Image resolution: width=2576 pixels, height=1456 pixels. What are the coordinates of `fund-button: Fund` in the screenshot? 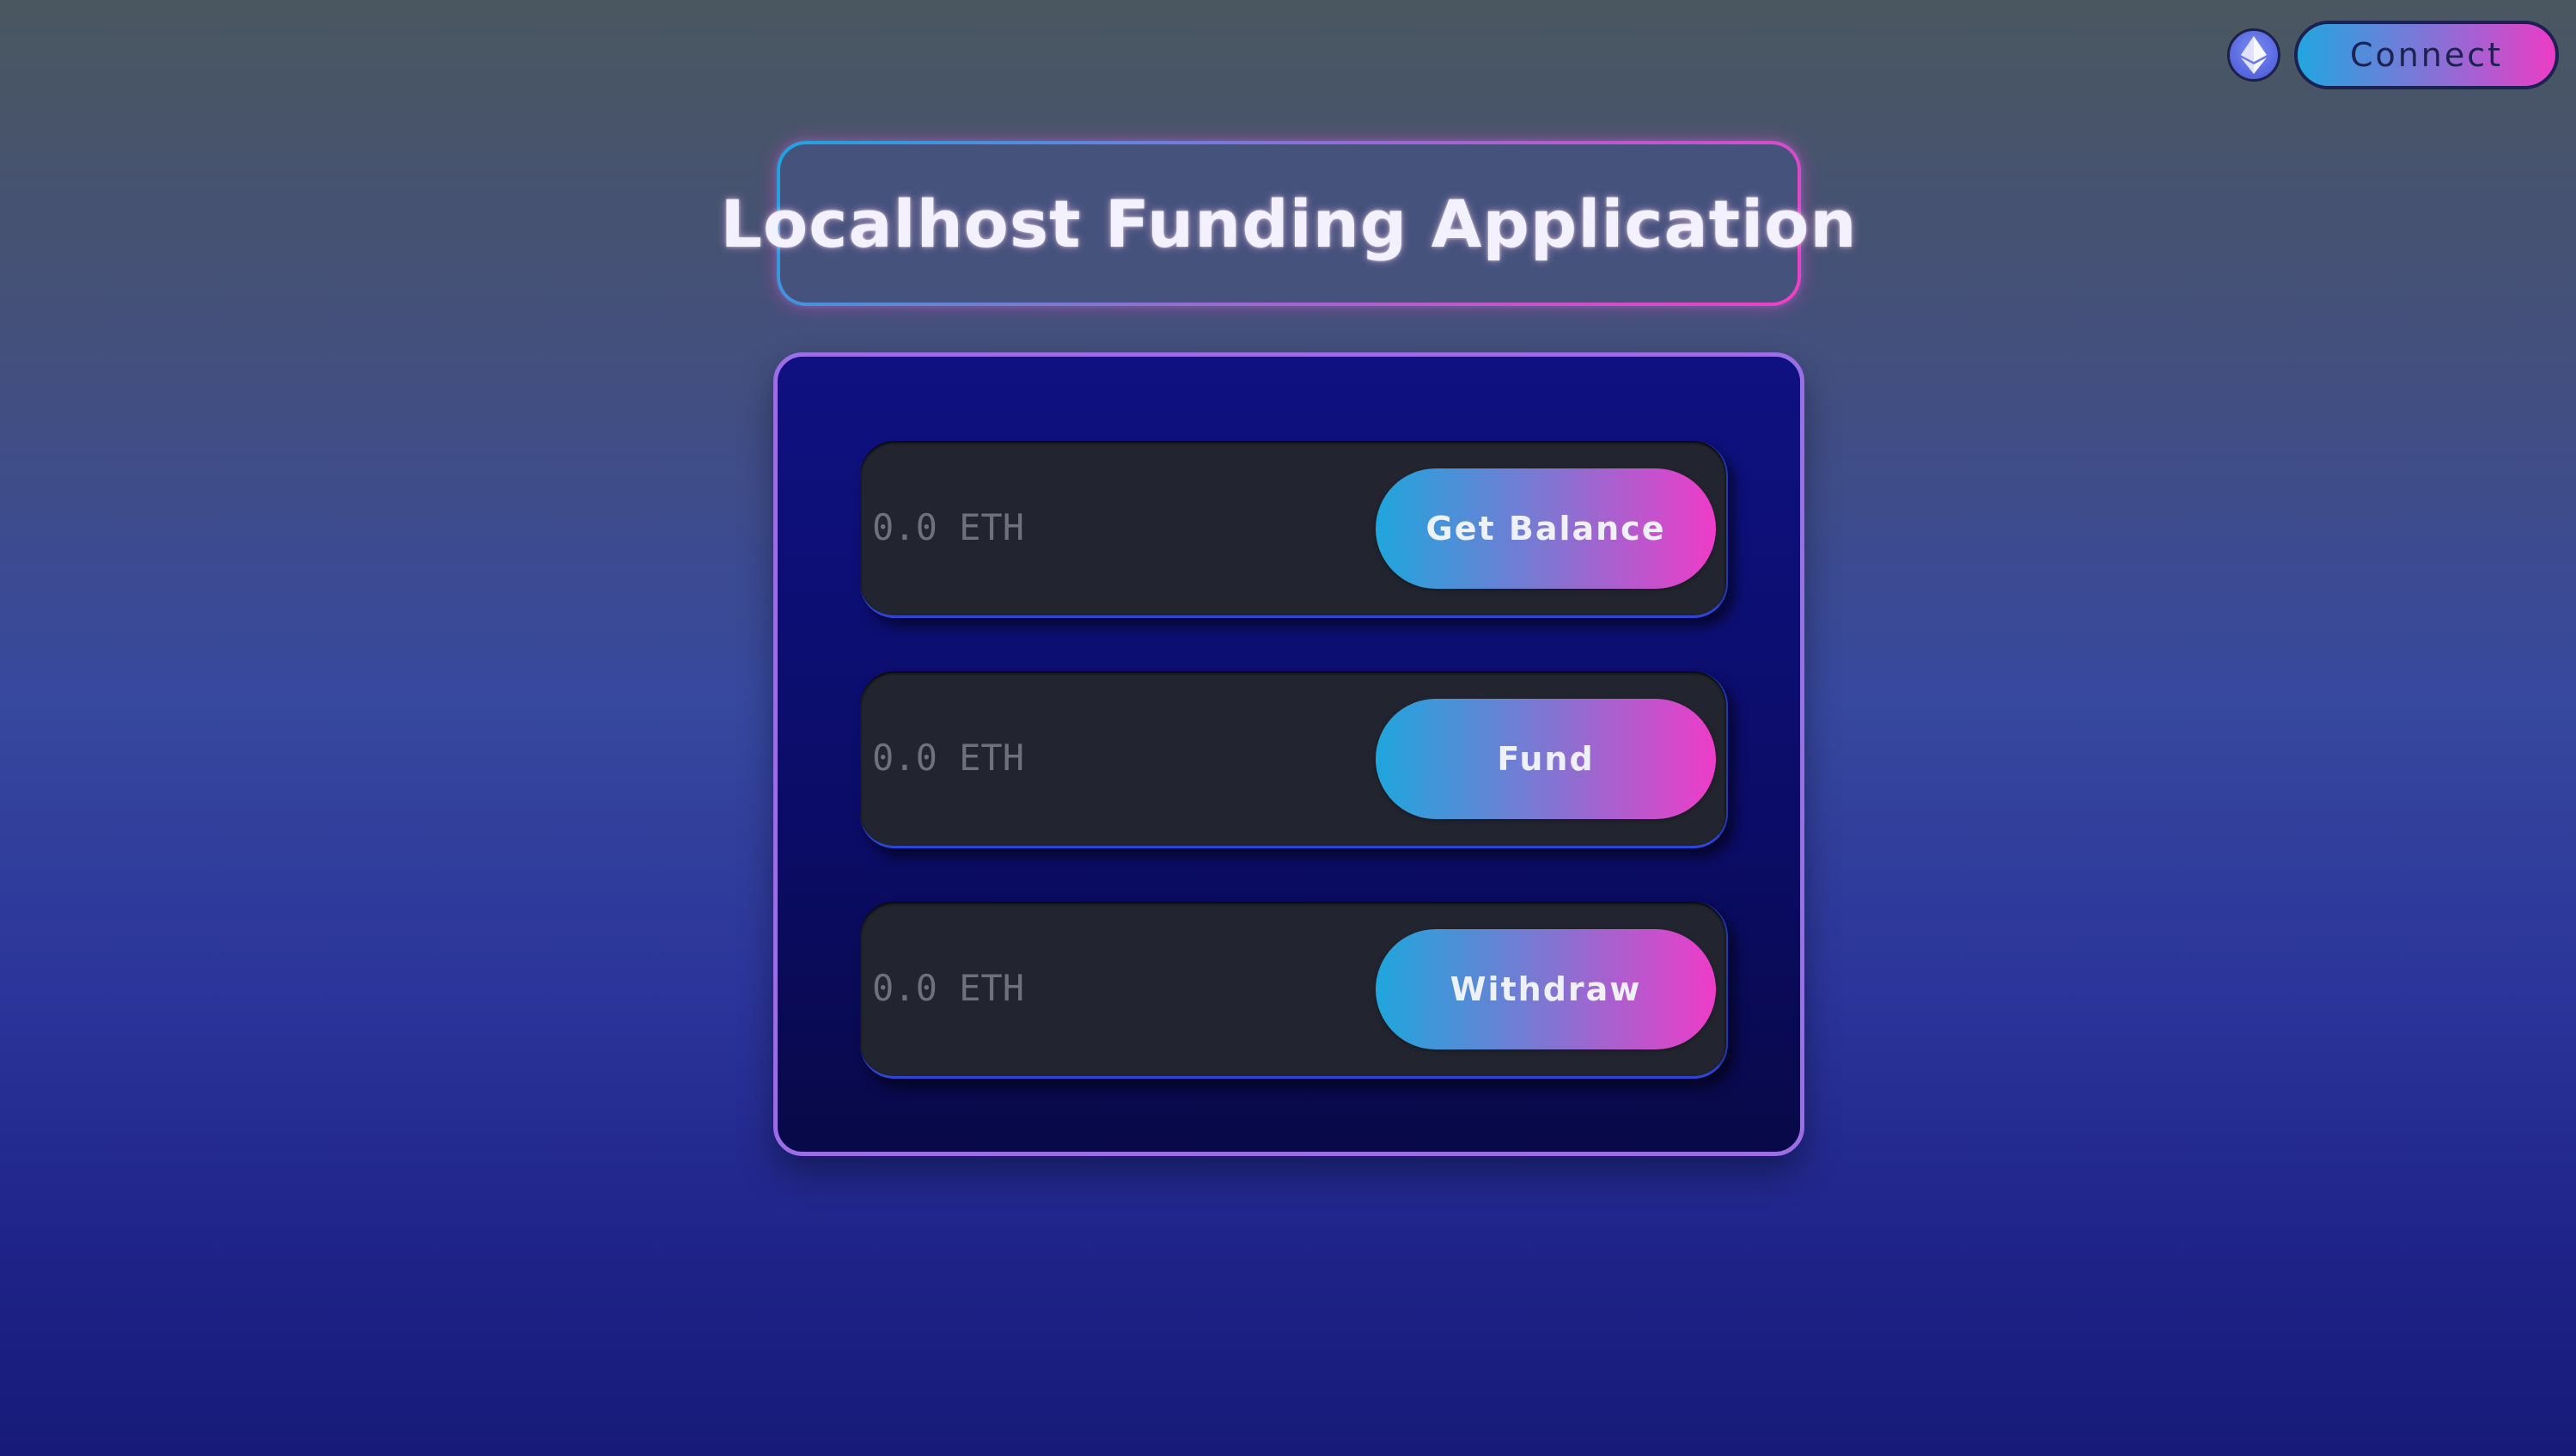 It's located at (1546, 759).